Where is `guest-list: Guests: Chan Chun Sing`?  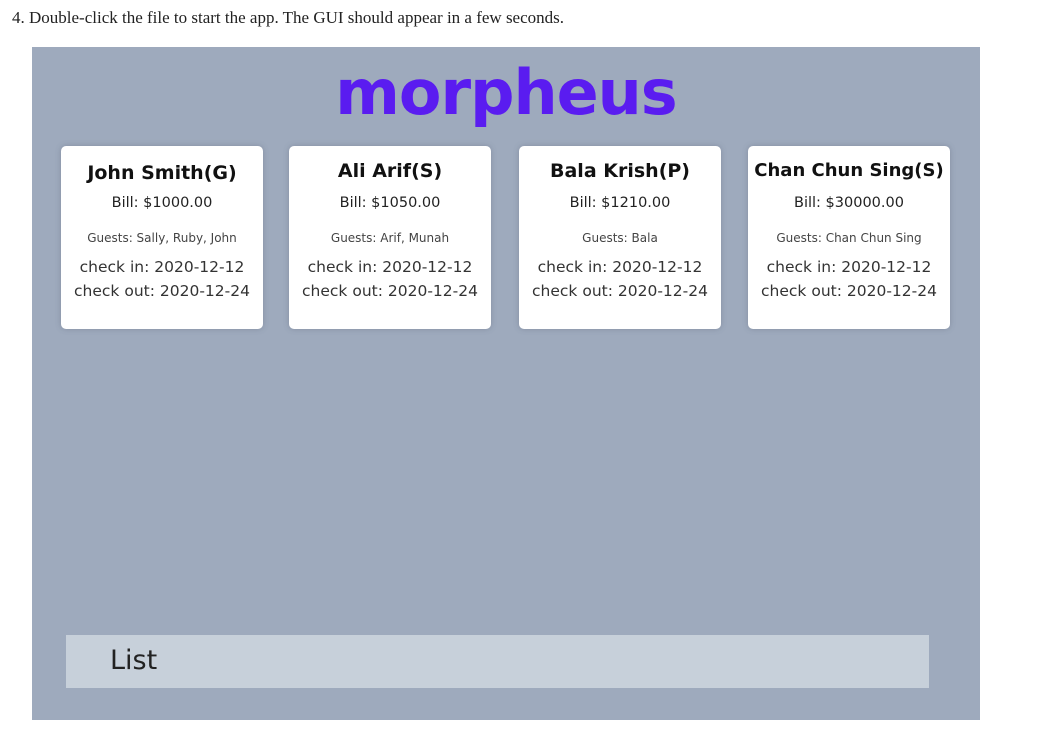 guest-list: Guests: Chan Chun Sing is located at coordinates (849, 238).